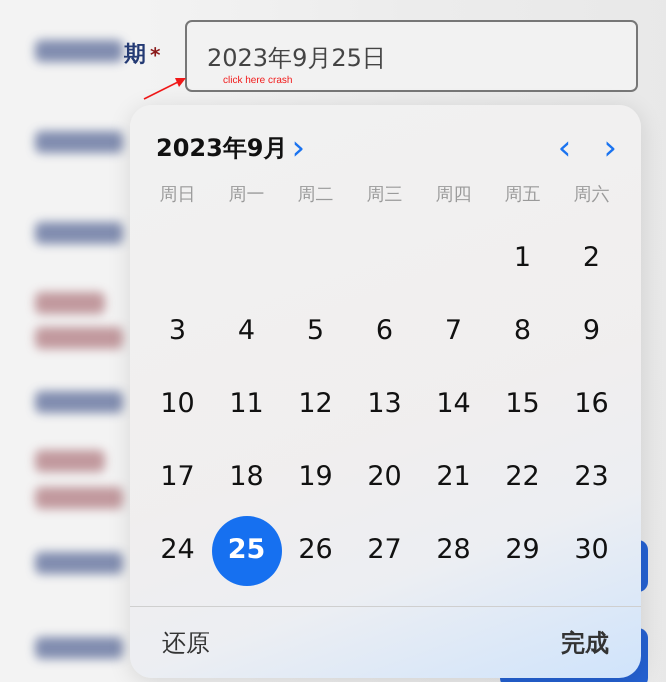 The height and width of the screenshot is (682, 666). Describe the element at coordinates (247, 551) in the screenshot. I see `day-cell: 25` at that location.